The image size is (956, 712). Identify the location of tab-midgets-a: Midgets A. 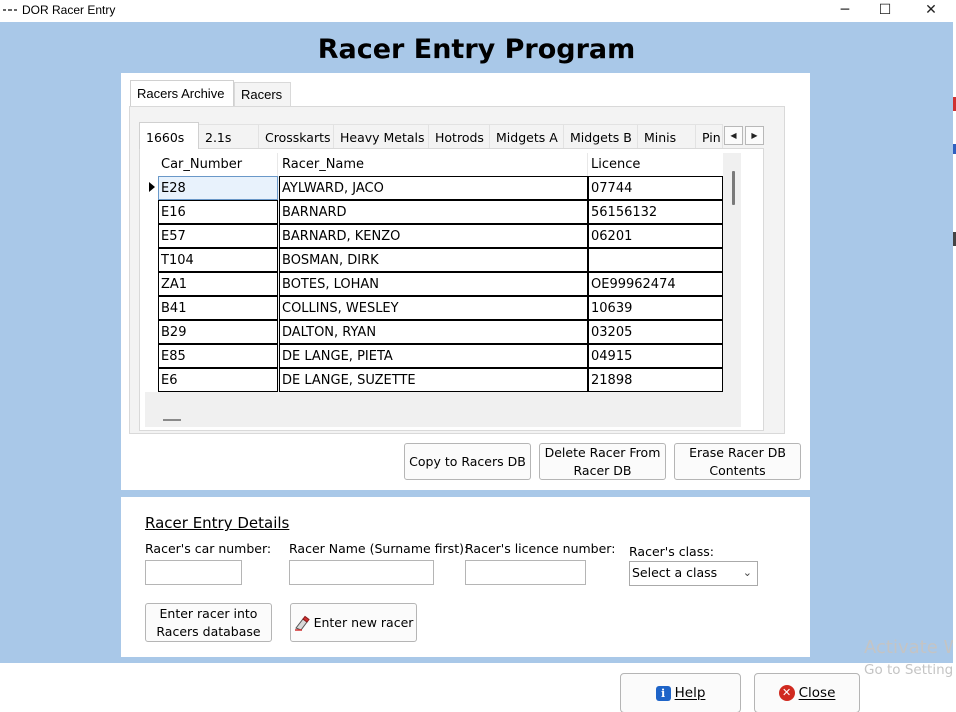
(527, 136).